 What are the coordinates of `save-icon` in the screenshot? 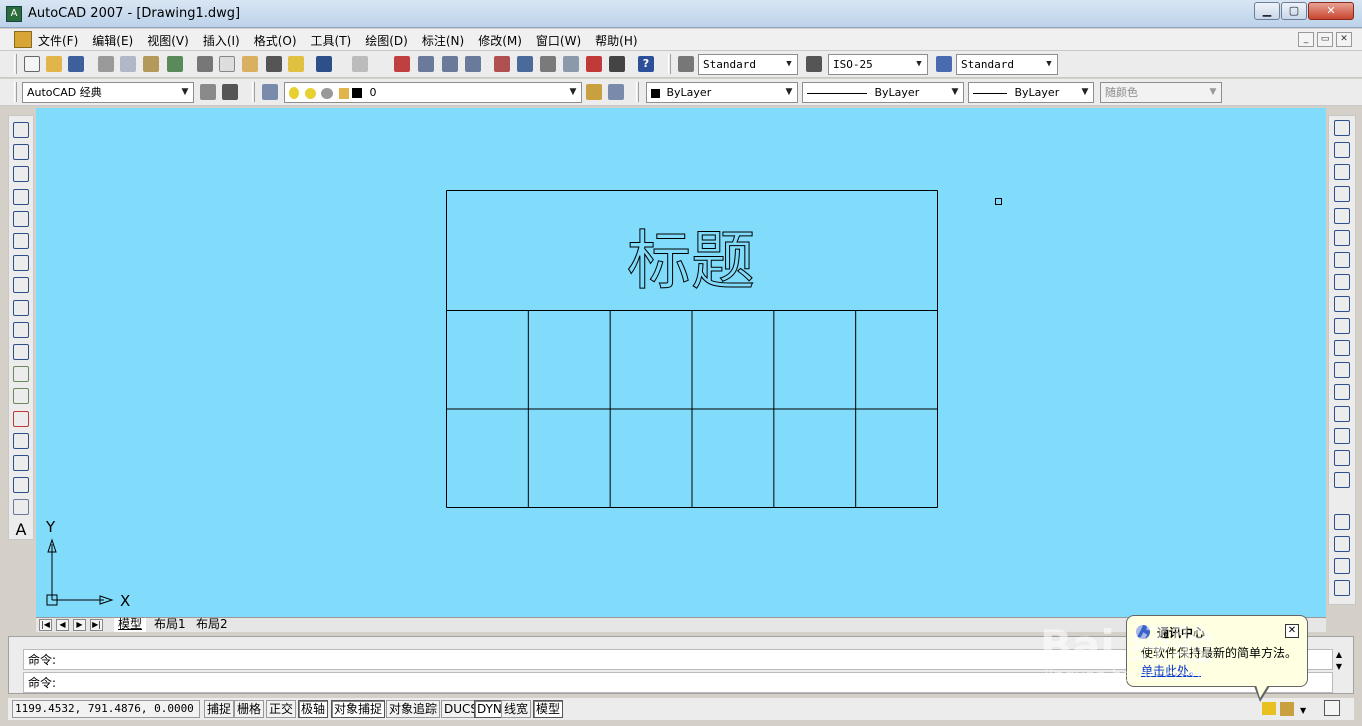 It's located at (76, 64).